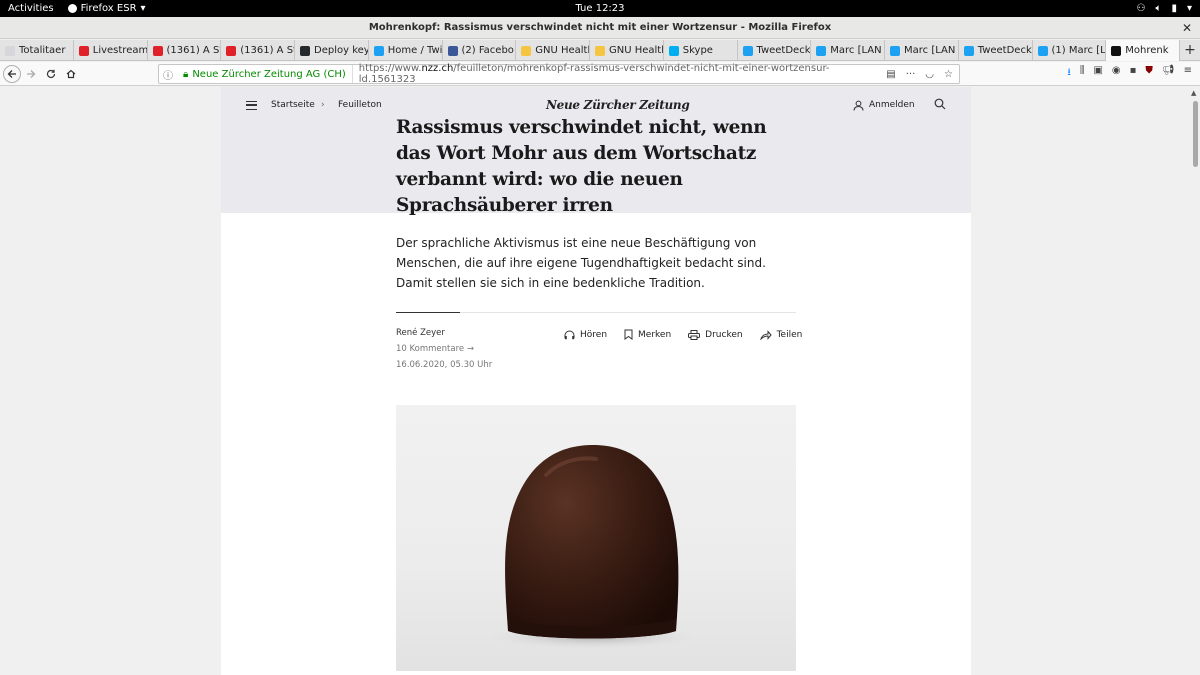 This screenshot has width=1200, height=675. What do you see at coordinates (269, 74) in the screenshot?
I see `site-identity-label: Neue Zürcher Zeitung AG (CH)` at bounding box center [269, 74].